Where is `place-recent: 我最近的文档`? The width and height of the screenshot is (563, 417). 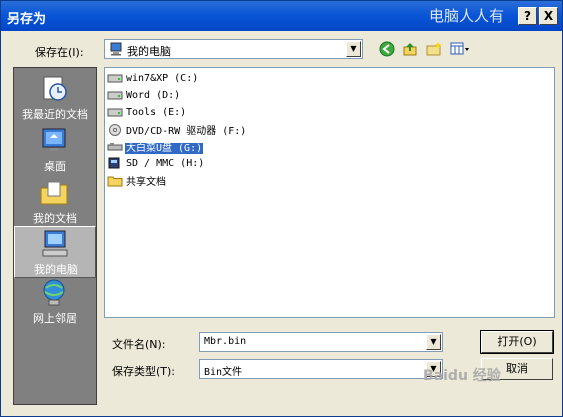 place-recent: 我最近的文档 is located at coordinates (55, 98).